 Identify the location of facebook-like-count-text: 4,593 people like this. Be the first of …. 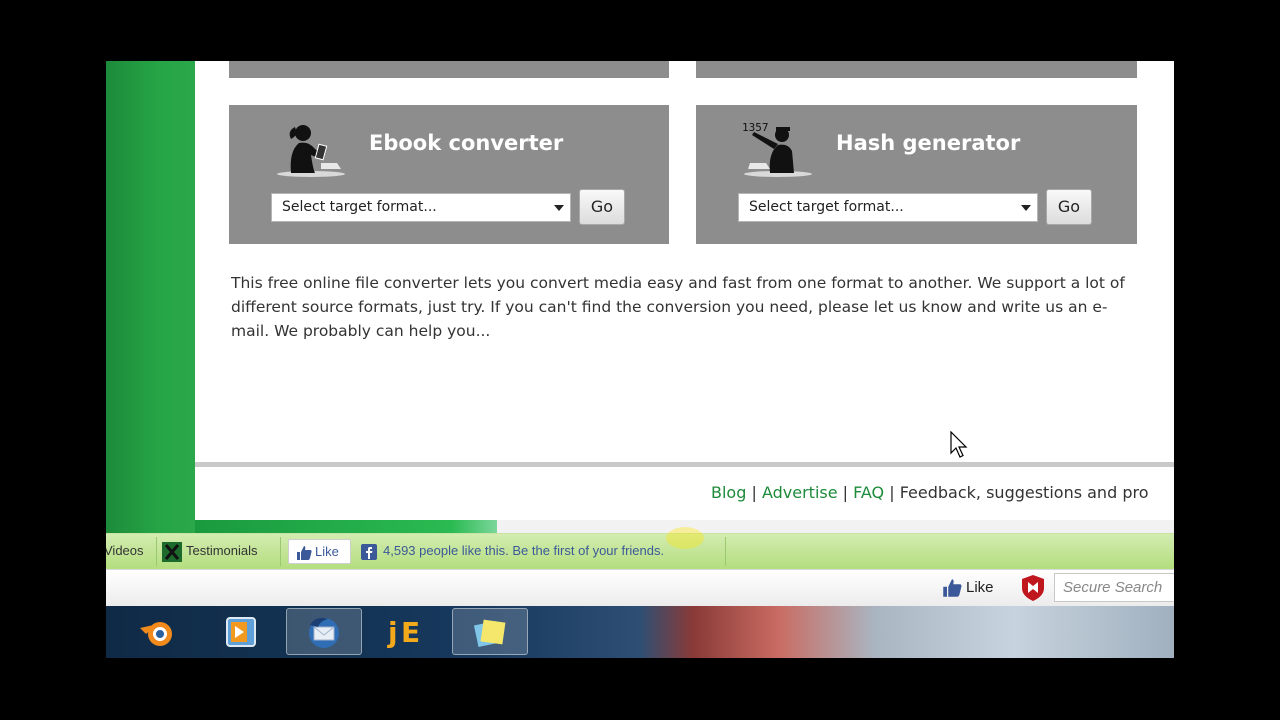
(524, 550).